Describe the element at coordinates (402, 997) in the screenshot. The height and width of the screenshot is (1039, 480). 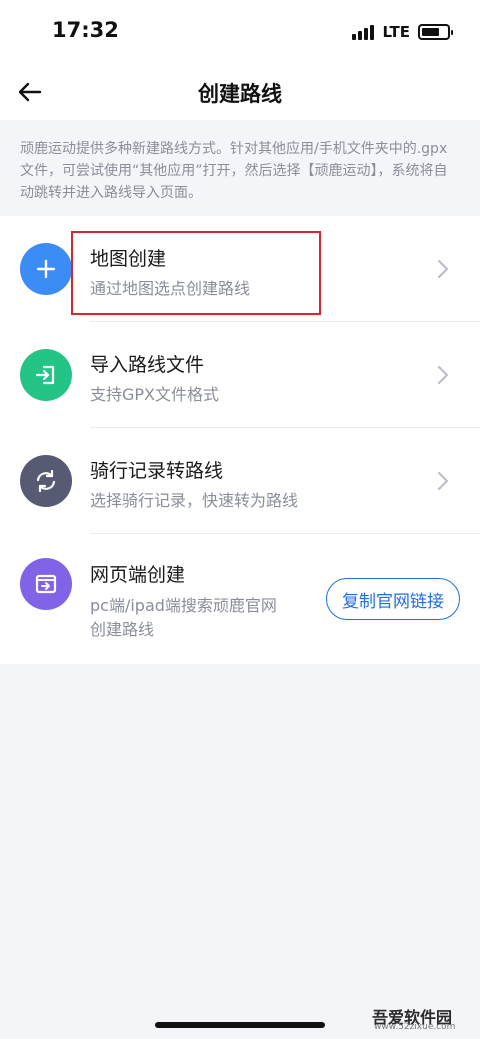
I see `watermark: 吾爱软件园 www.52zixue.com` at that location.